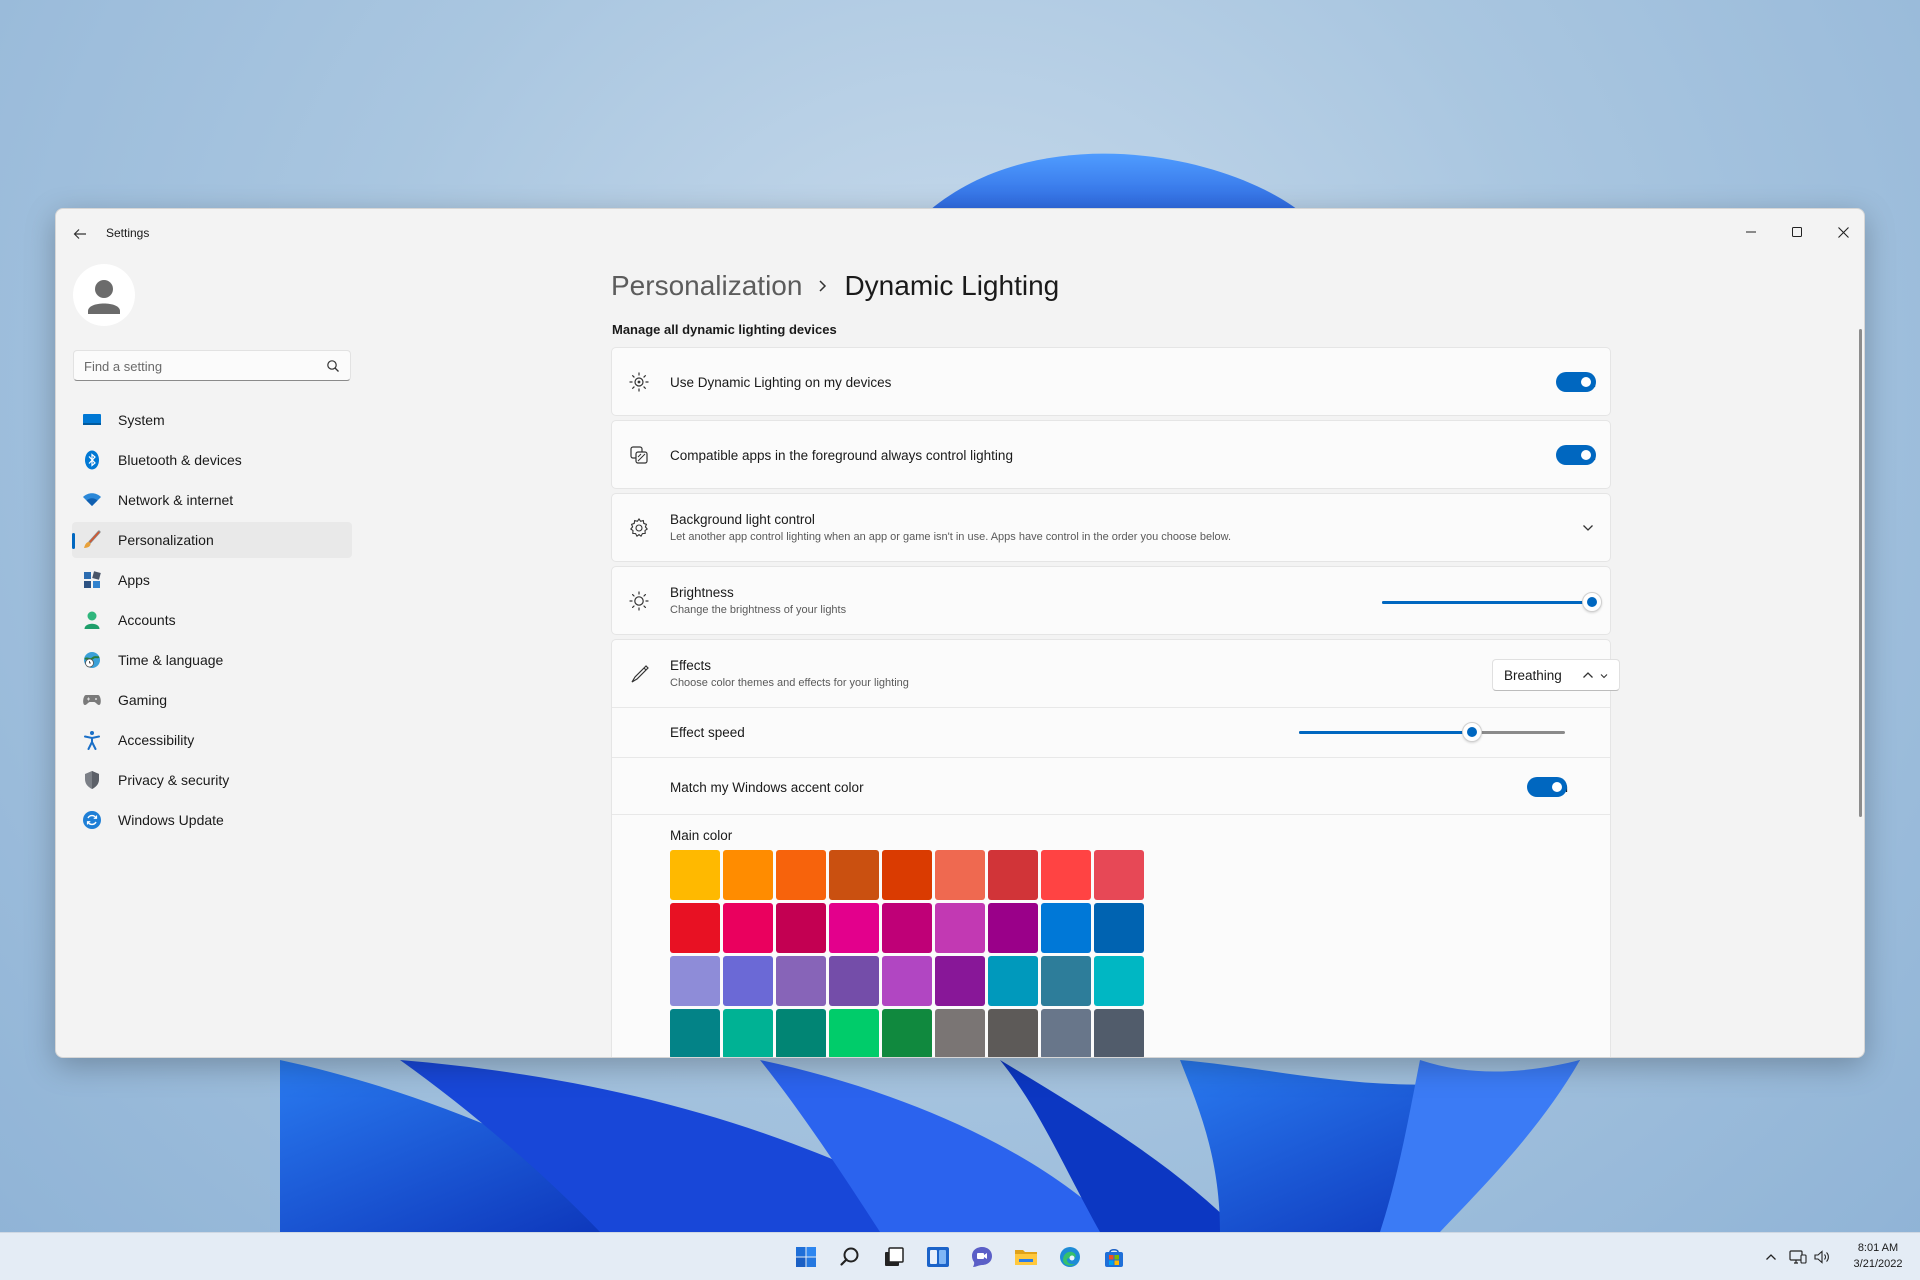 This screenshot has width=1920, height=1280. What do you see at coordinates (1588, 675) in the screenshot?
I see `chevron-up-icon` at bounding box center [1588, 675].